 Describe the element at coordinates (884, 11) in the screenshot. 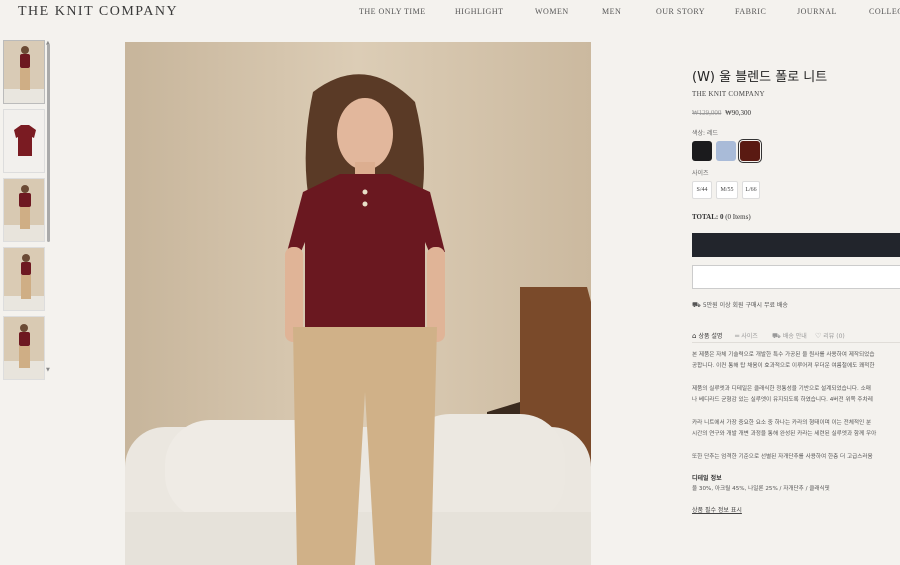

I see `nav-item-collect: COLLECT` at that location.